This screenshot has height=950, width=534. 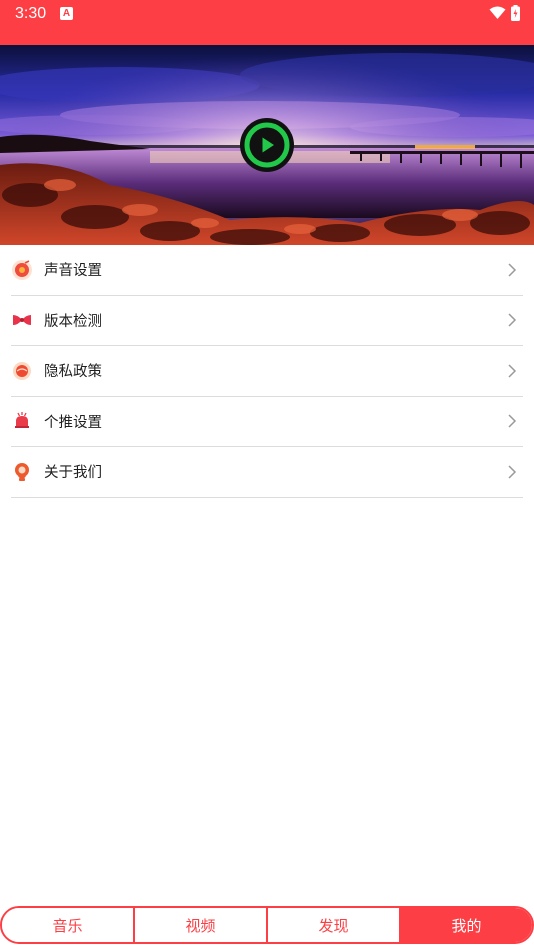 I want to click on bottom-tab-bar: 音乐 视频 发现 我的, so click(x=267, y=925).